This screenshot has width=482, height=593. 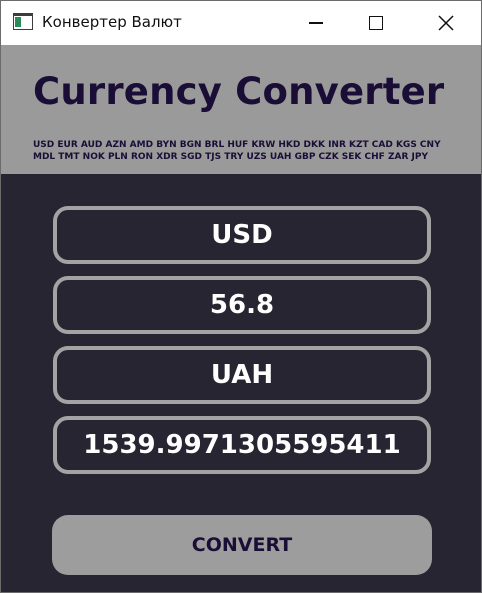 I want to click on icon-pane, so click(x=18, y=22).